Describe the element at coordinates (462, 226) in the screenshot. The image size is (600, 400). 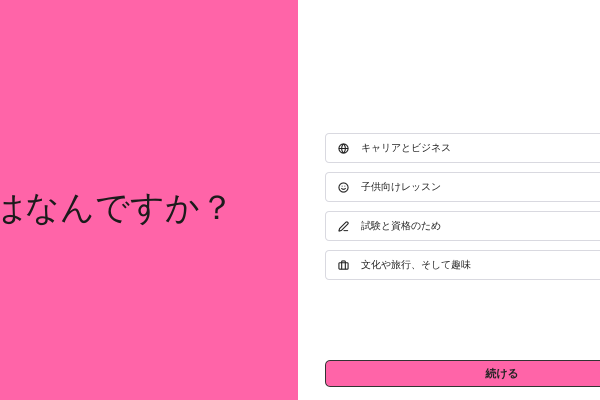
I see `option-button: 試験と資格のため` at that location.